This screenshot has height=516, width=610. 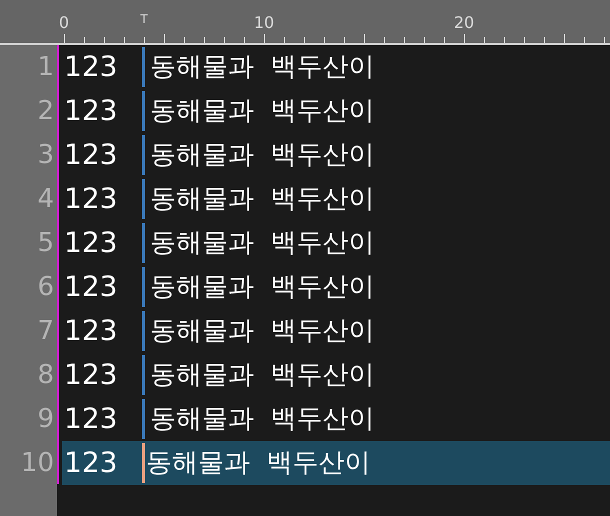 What do you see at coordinates (264, 23) in the screenshot?
I see `ruler-label: 10` at bounding box center [264, 23].